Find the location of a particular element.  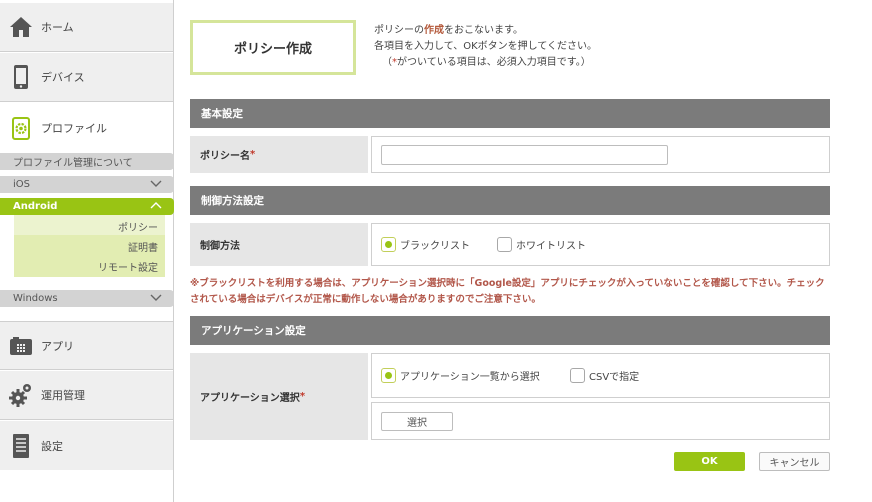

sidebar-item-home: ホーム is located at coordinates (86, 27).